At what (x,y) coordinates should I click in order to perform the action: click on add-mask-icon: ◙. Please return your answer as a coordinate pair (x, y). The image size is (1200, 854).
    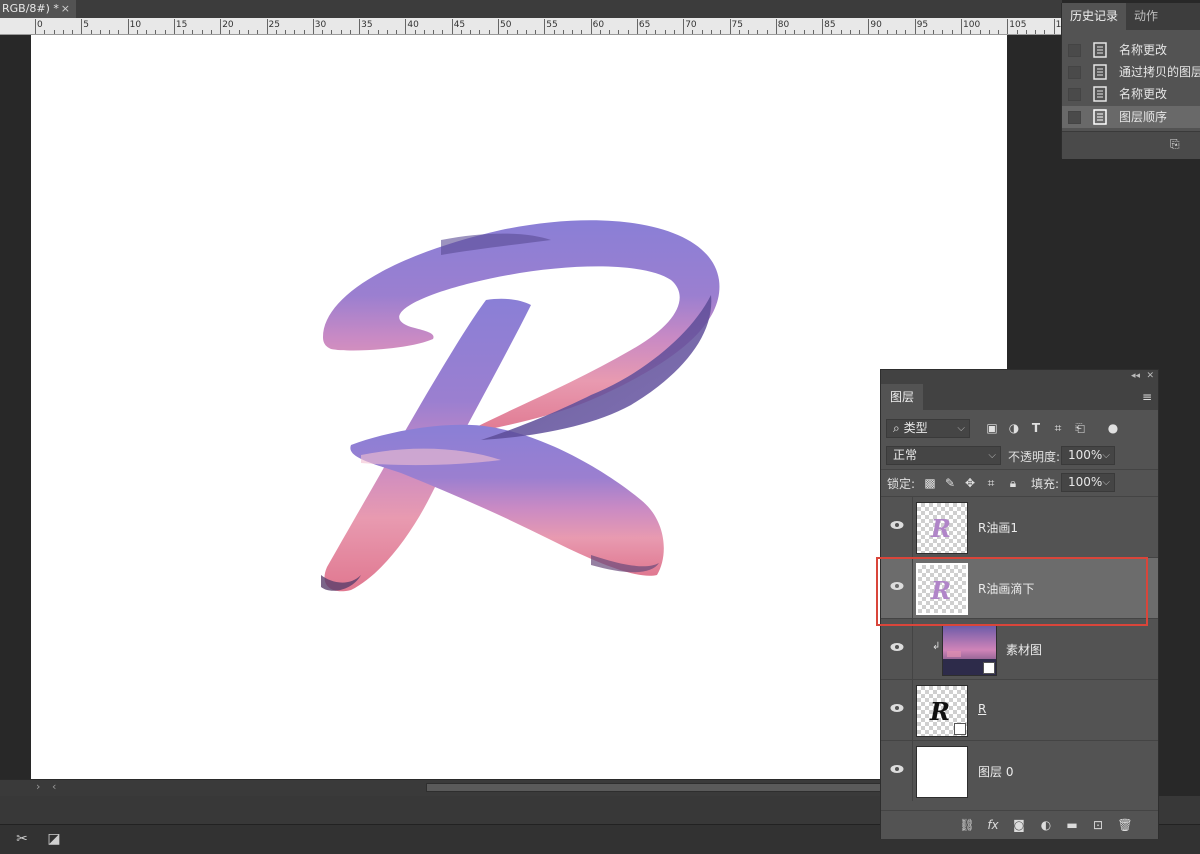
    Looking at the image, I should click on (1019, 825).